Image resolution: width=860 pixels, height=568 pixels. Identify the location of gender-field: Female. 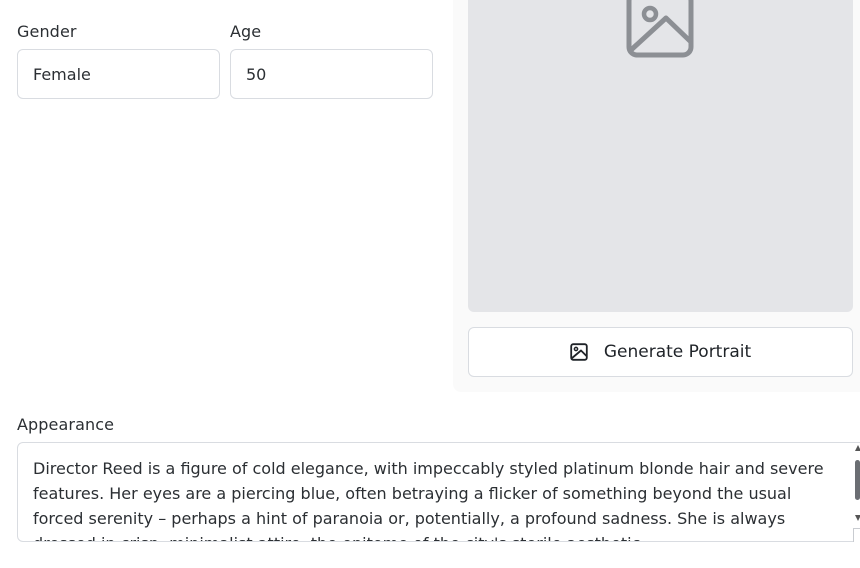
(118, 74).